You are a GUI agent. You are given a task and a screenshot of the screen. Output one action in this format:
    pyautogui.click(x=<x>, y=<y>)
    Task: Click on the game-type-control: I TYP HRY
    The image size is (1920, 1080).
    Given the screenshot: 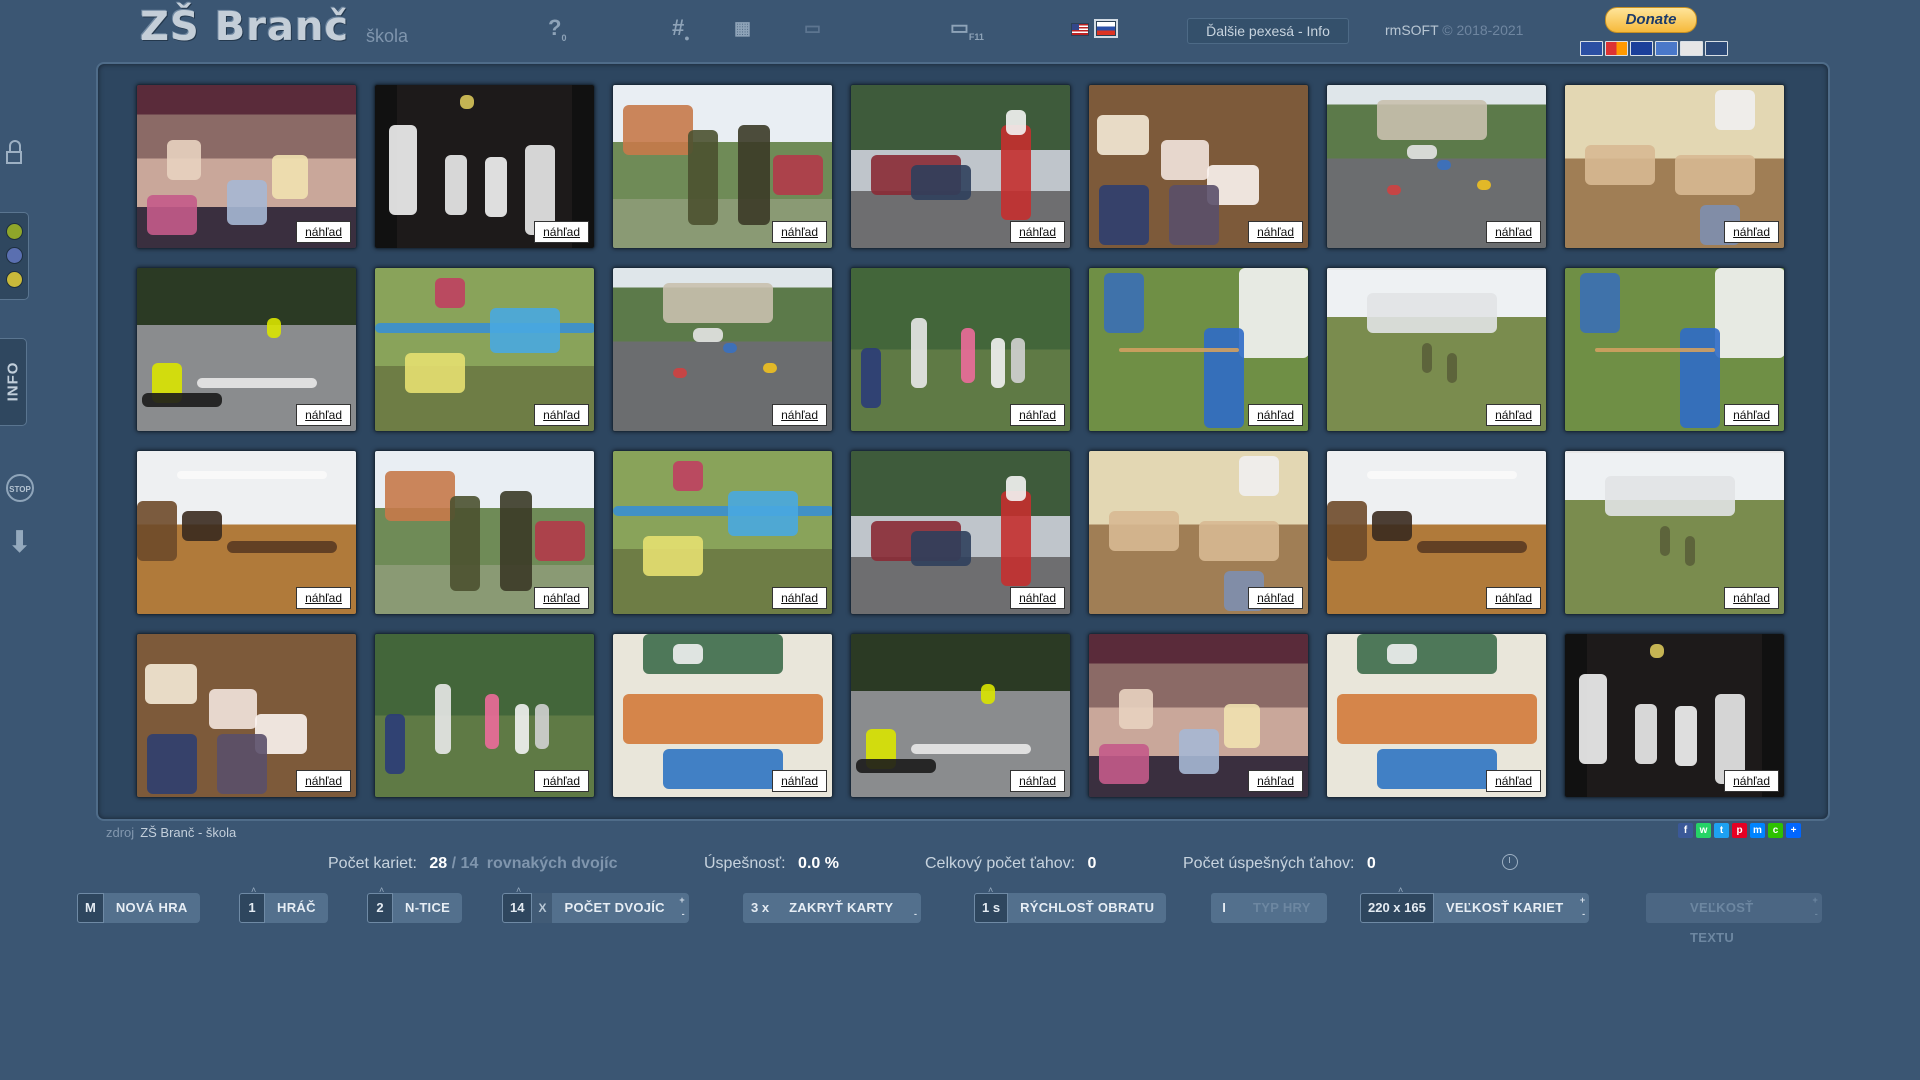 What is the action you would take?
    pyautogui.click(x=1269, y=909)
    